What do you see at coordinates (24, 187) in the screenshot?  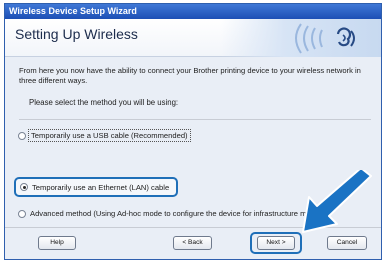 I see `radio-ethernet-cable` at bounding box center [24, 187].